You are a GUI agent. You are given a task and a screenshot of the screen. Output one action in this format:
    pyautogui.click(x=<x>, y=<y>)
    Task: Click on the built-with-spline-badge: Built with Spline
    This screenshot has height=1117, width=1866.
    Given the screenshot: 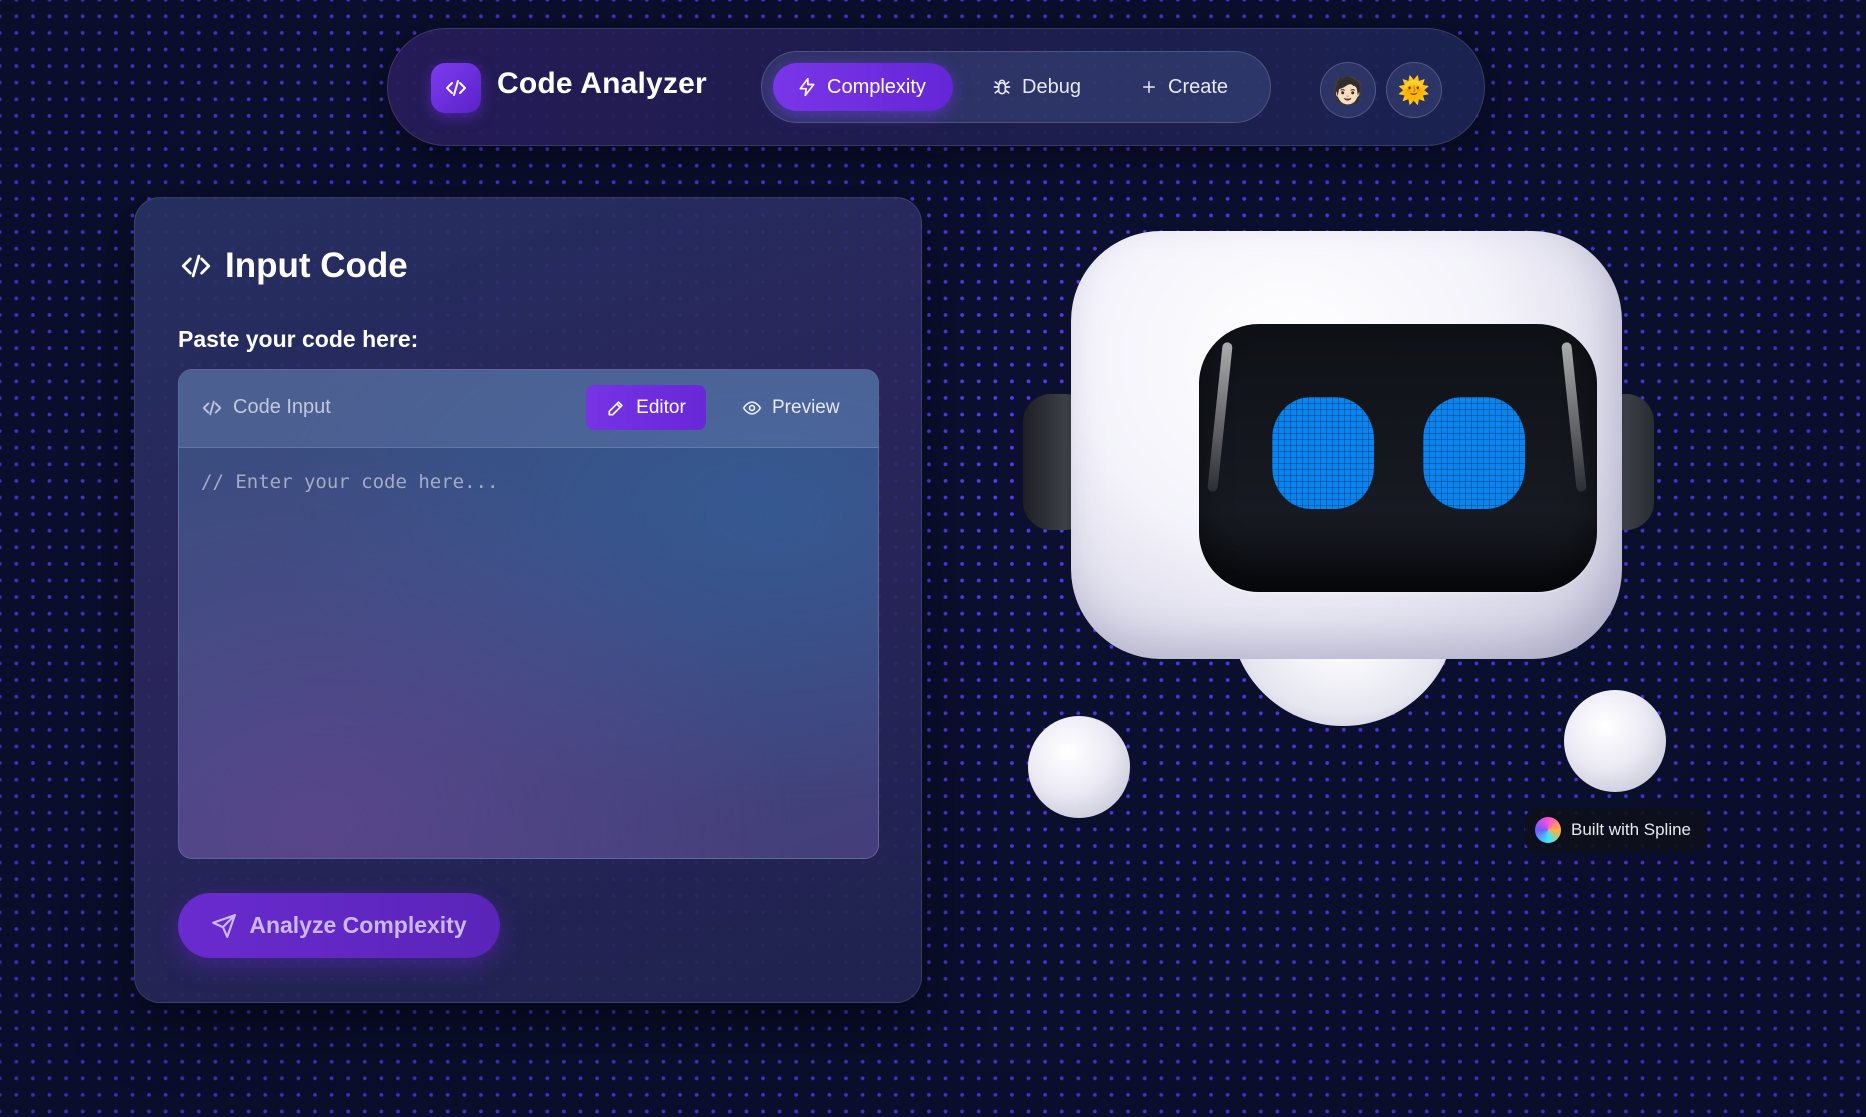 What is the action you would take?
    pyautogui.click(x=1616, y=830)
    